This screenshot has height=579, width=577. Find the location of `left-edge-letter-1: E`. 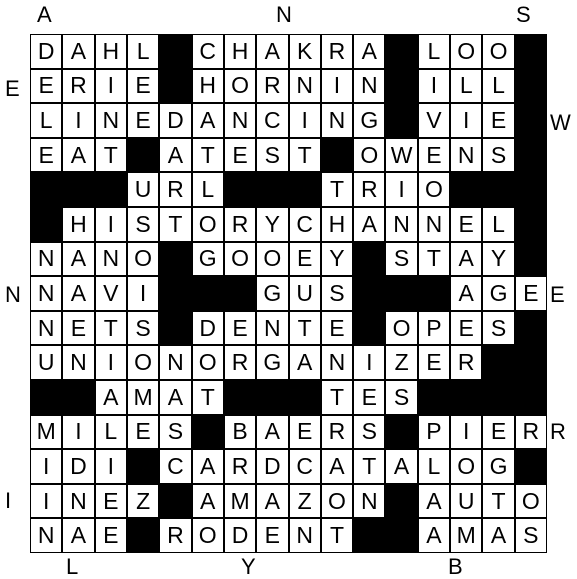

left-edge-letter-1: E is located at coordinates (12, 88).